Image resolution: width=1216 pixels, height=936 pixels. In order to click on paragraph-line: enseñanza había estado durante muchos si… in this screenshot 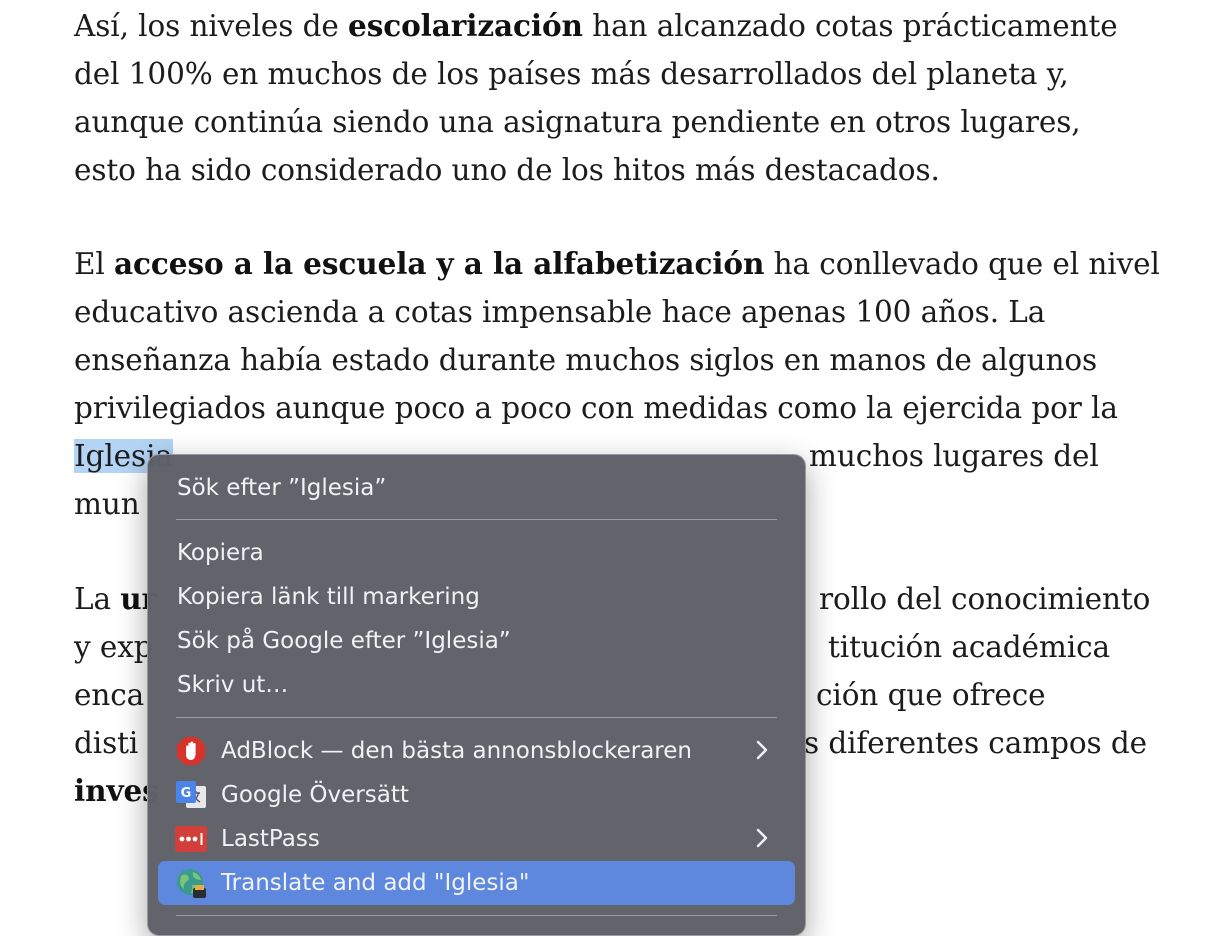, I will do `click(586, 360)`.